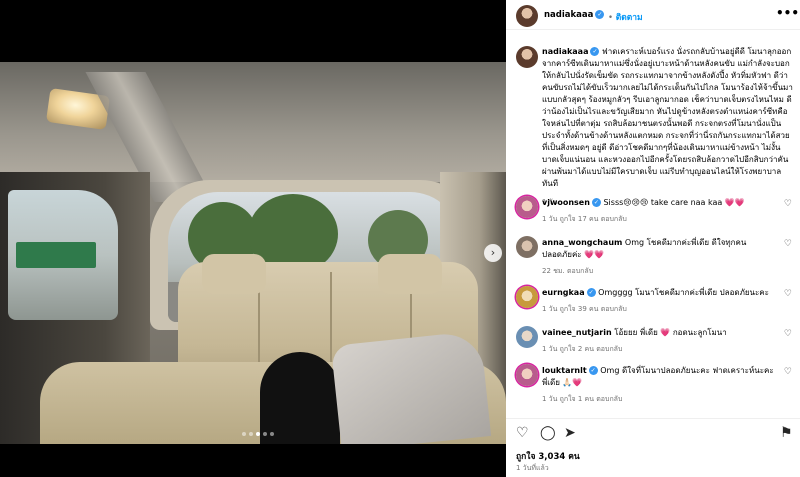  Describe the element at coordinates (579, 219) in the screenshot. I see `comment-like-count: ถูกใจ 17 คน` at that location.